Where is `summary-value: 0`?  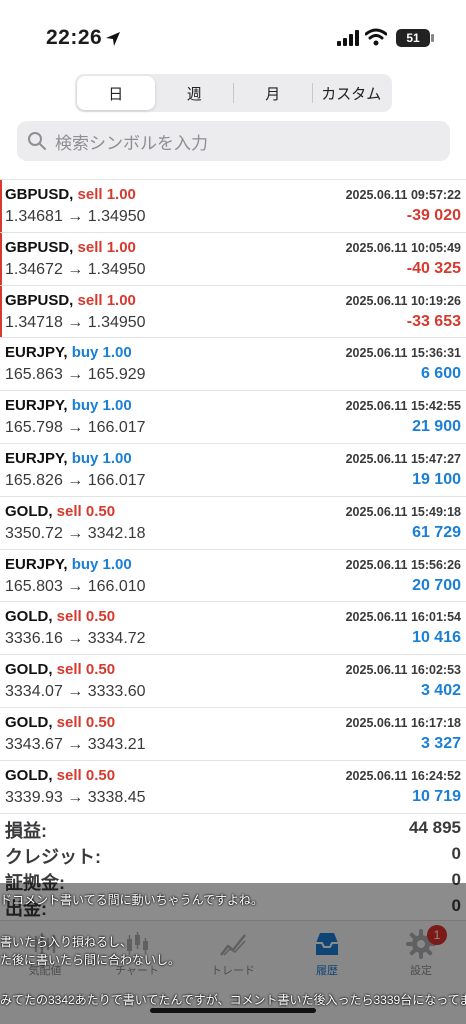 summary-value: 0 is located at coordinates (456, 853).